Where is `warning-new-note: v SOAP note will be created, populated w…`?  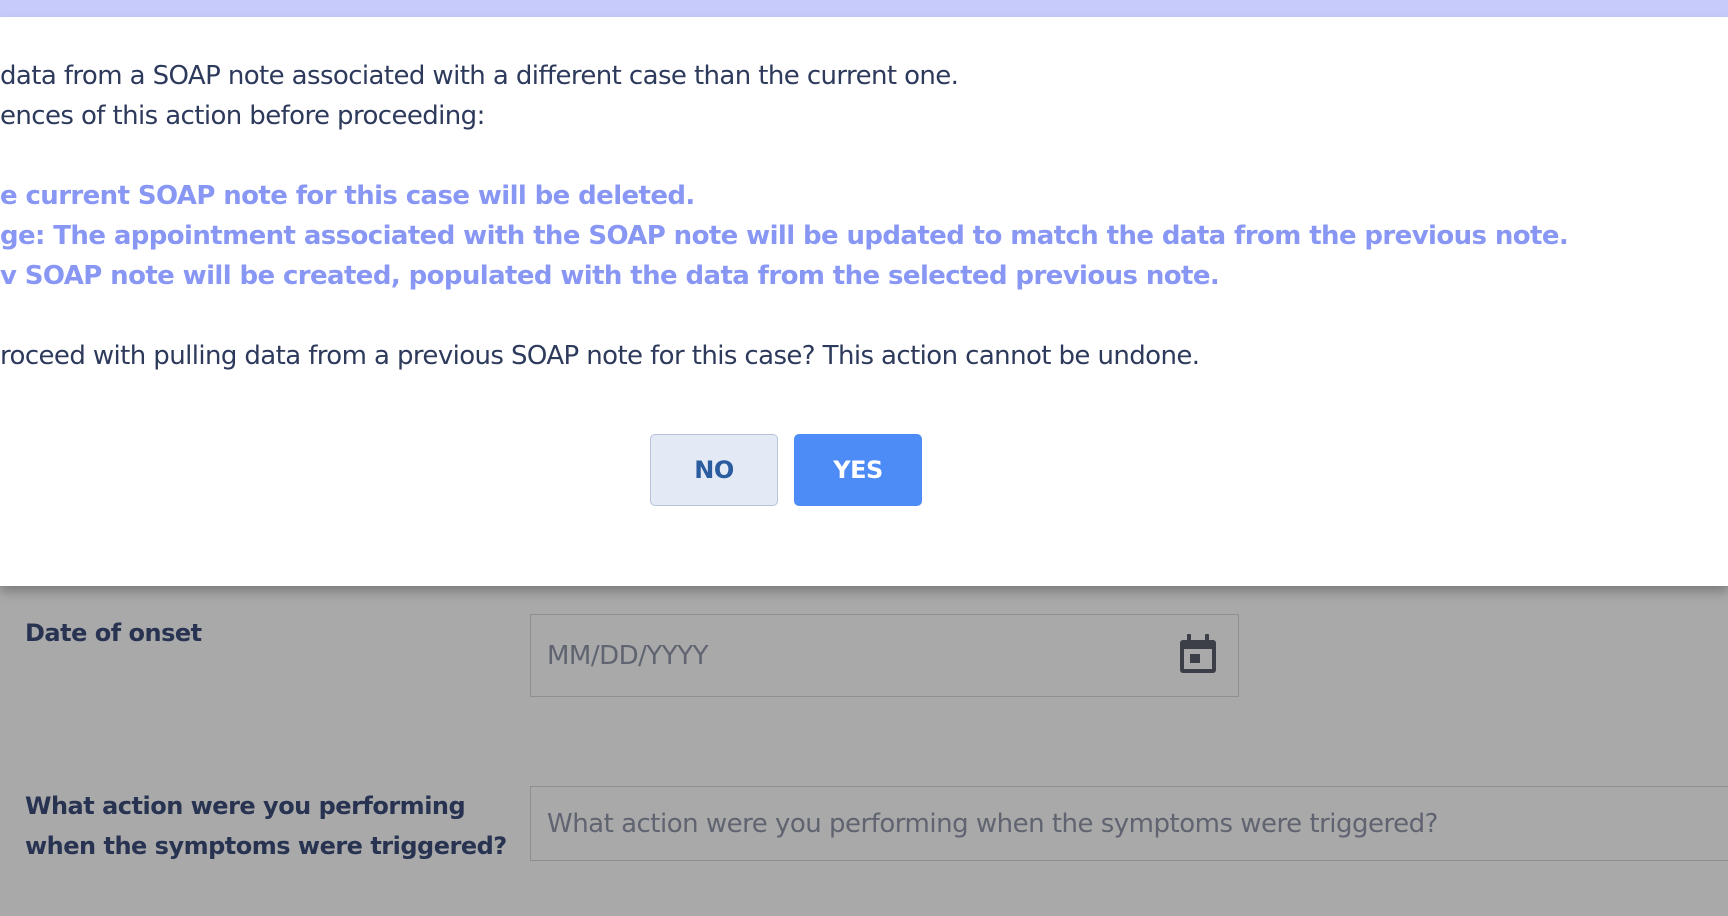 warning-new-note: v SOAP note will be created, populated w… is located at coordinates (610, 276).